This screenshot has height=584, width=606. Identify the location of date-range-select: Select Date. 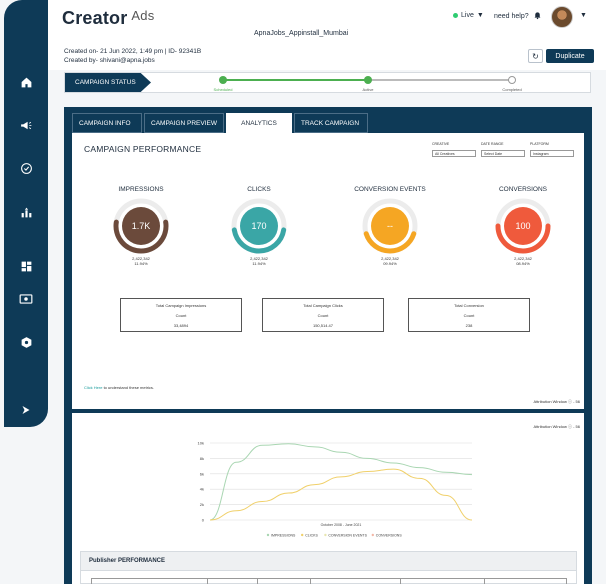
(503, 153).